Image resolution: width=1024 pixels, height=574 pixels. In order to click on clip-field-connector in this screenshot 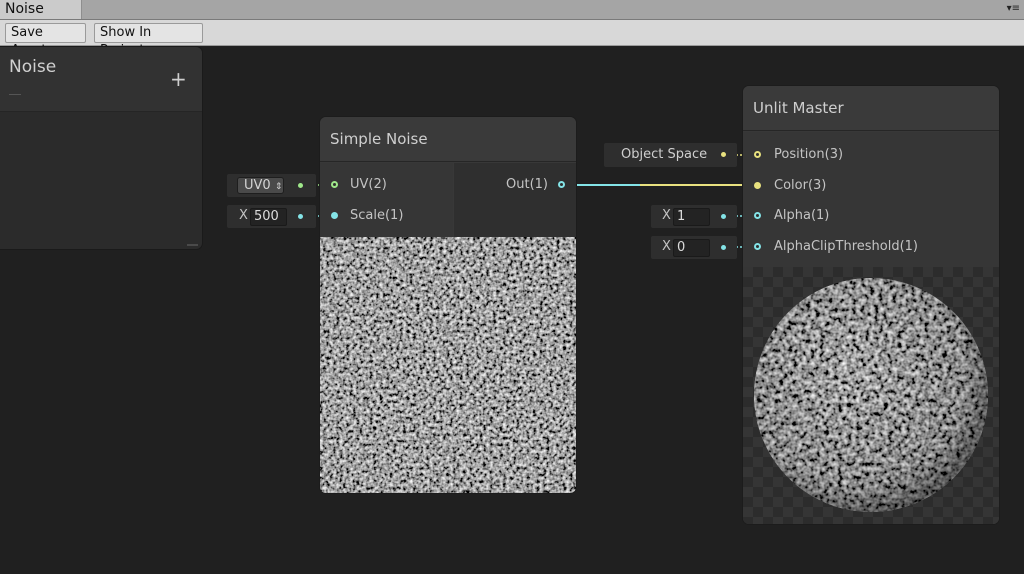, I will do `click(723, 247)`.